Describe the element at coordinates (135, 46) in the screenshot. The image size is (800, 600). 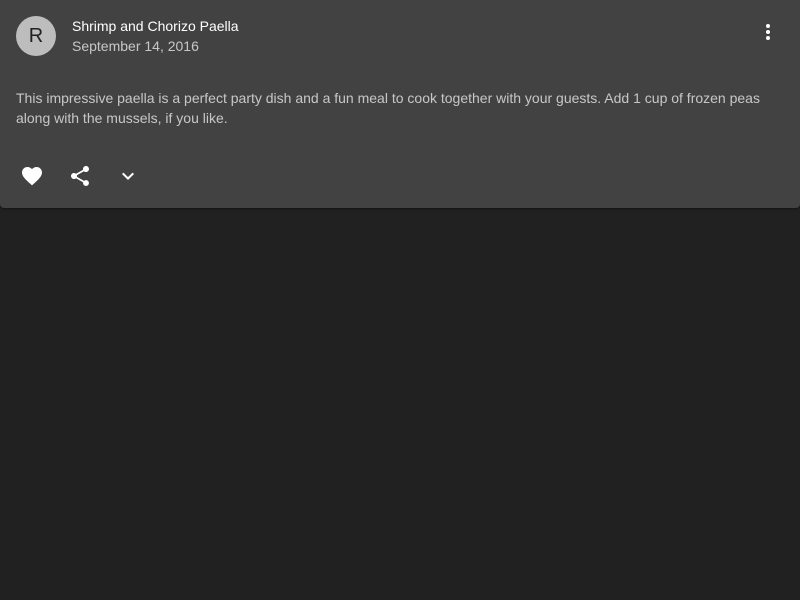
I see `card-subheader: September 14, 2016` at that location.